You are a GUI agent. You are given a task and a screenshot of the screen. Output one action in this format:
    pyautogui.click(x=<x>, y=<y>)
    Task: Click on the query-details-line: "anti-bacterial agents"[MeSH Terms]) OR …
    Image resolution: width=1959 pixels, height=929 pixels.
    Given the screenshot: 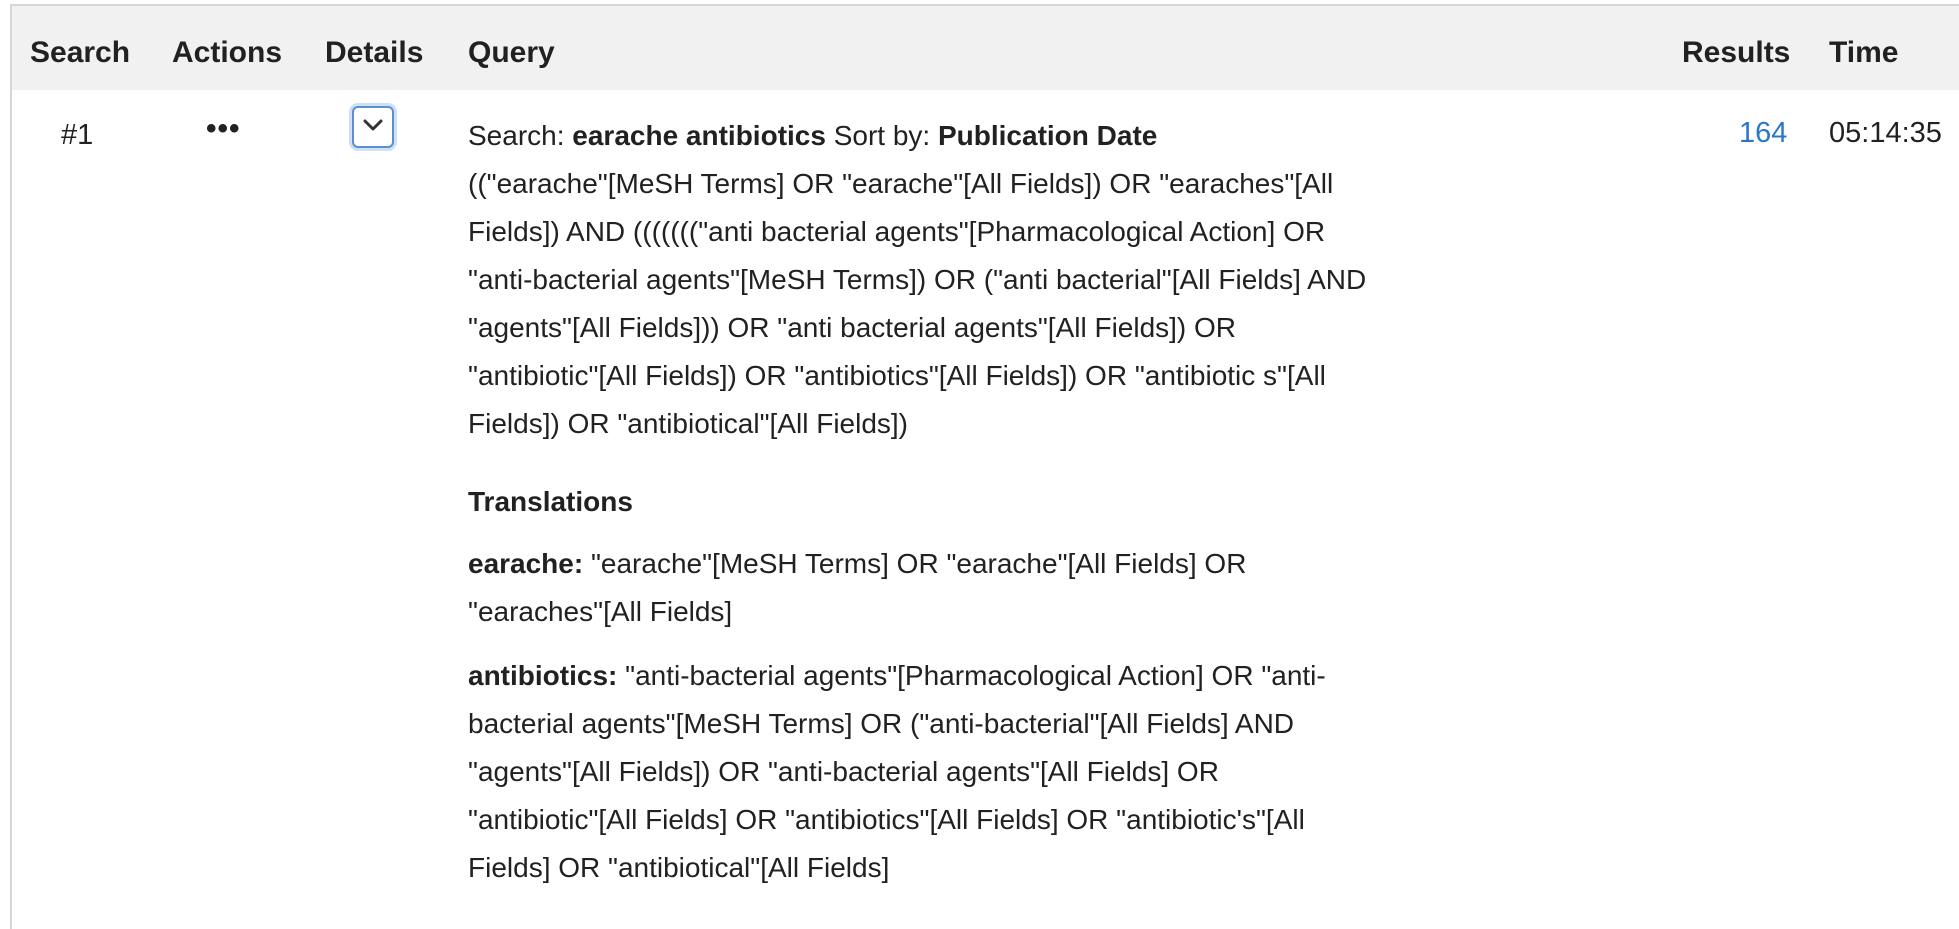 What is the action you would take?
    pyautogui.click(x=917, y=279)
    